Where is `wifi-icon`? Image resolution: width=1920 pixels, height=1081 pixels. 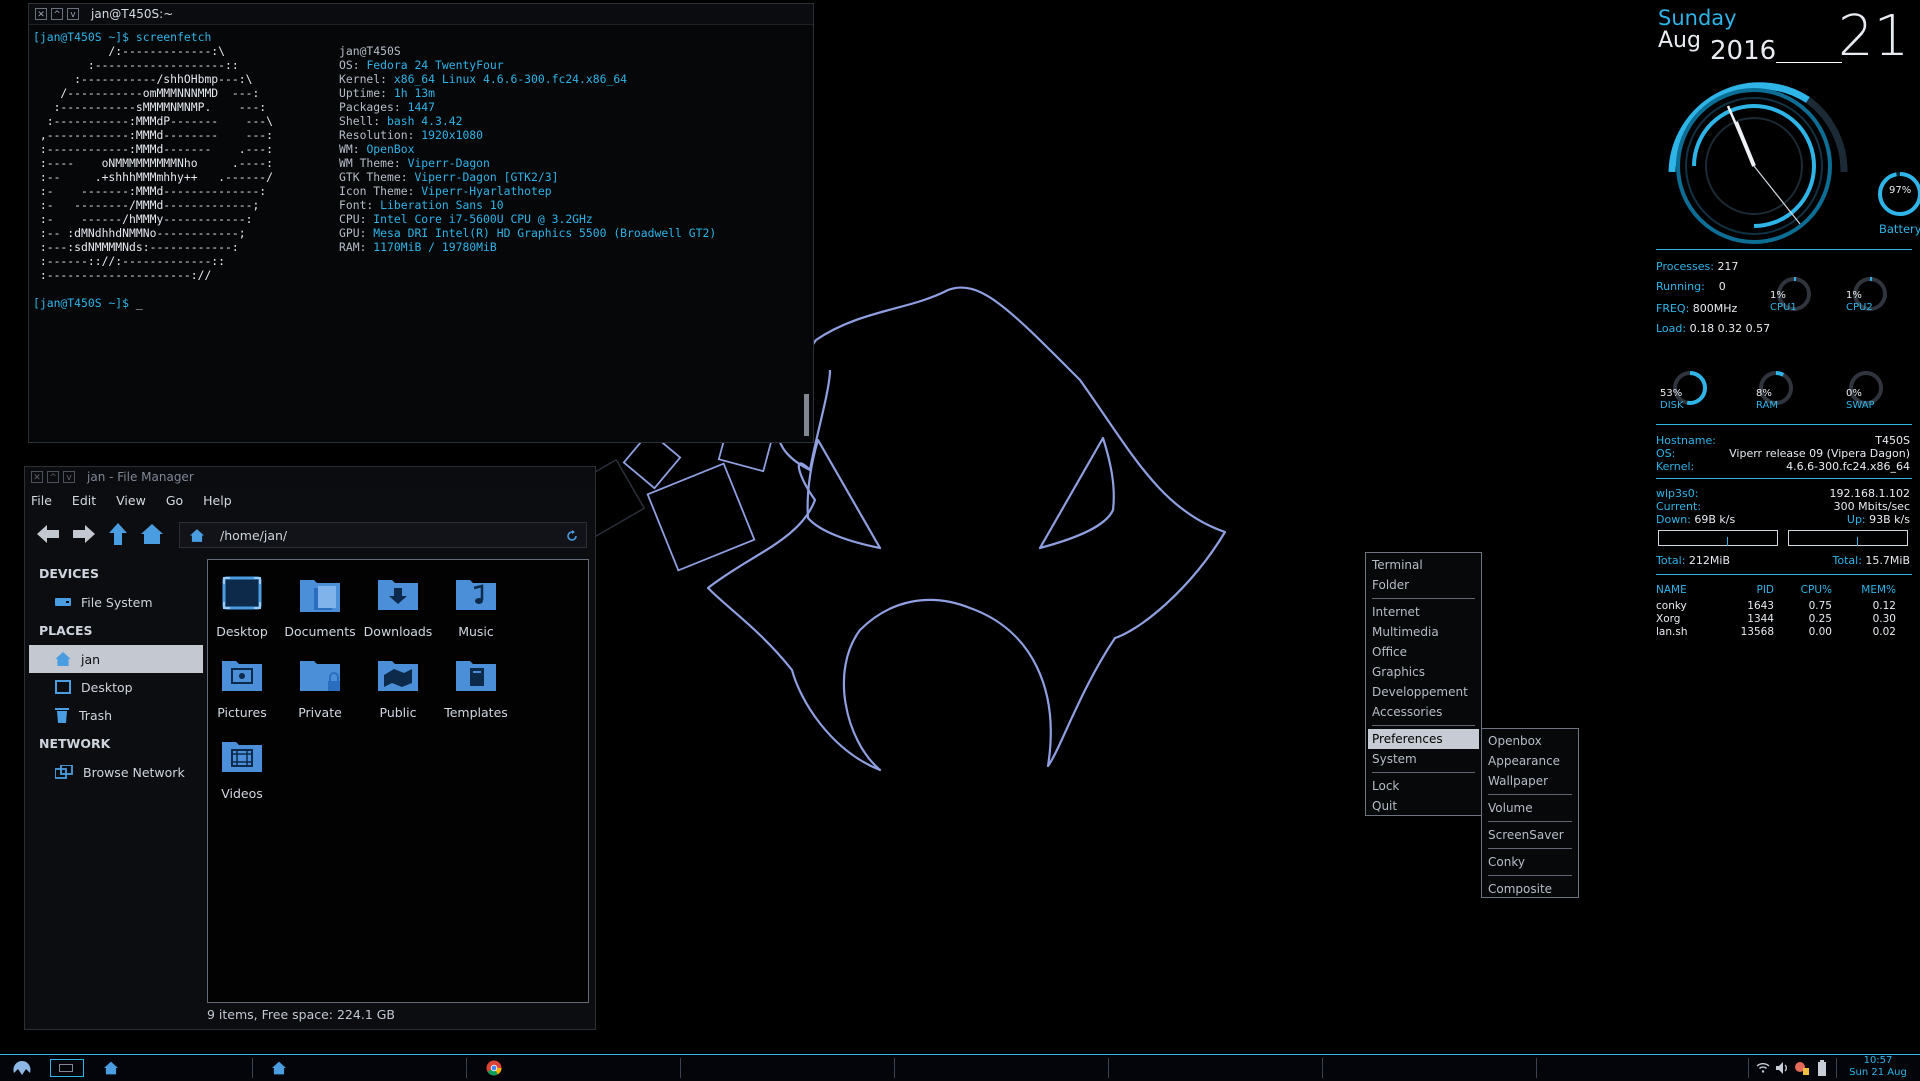 wifi-icon is located at coordinates (1763, 1068).